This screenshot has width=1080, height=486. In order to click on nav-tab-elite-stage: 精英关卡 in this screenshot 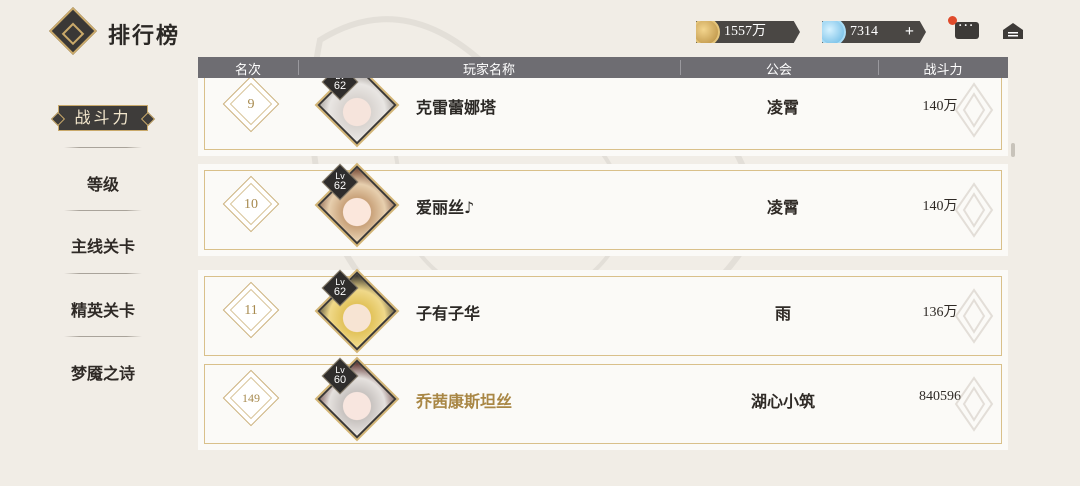, I will do `click(103, 309)`.